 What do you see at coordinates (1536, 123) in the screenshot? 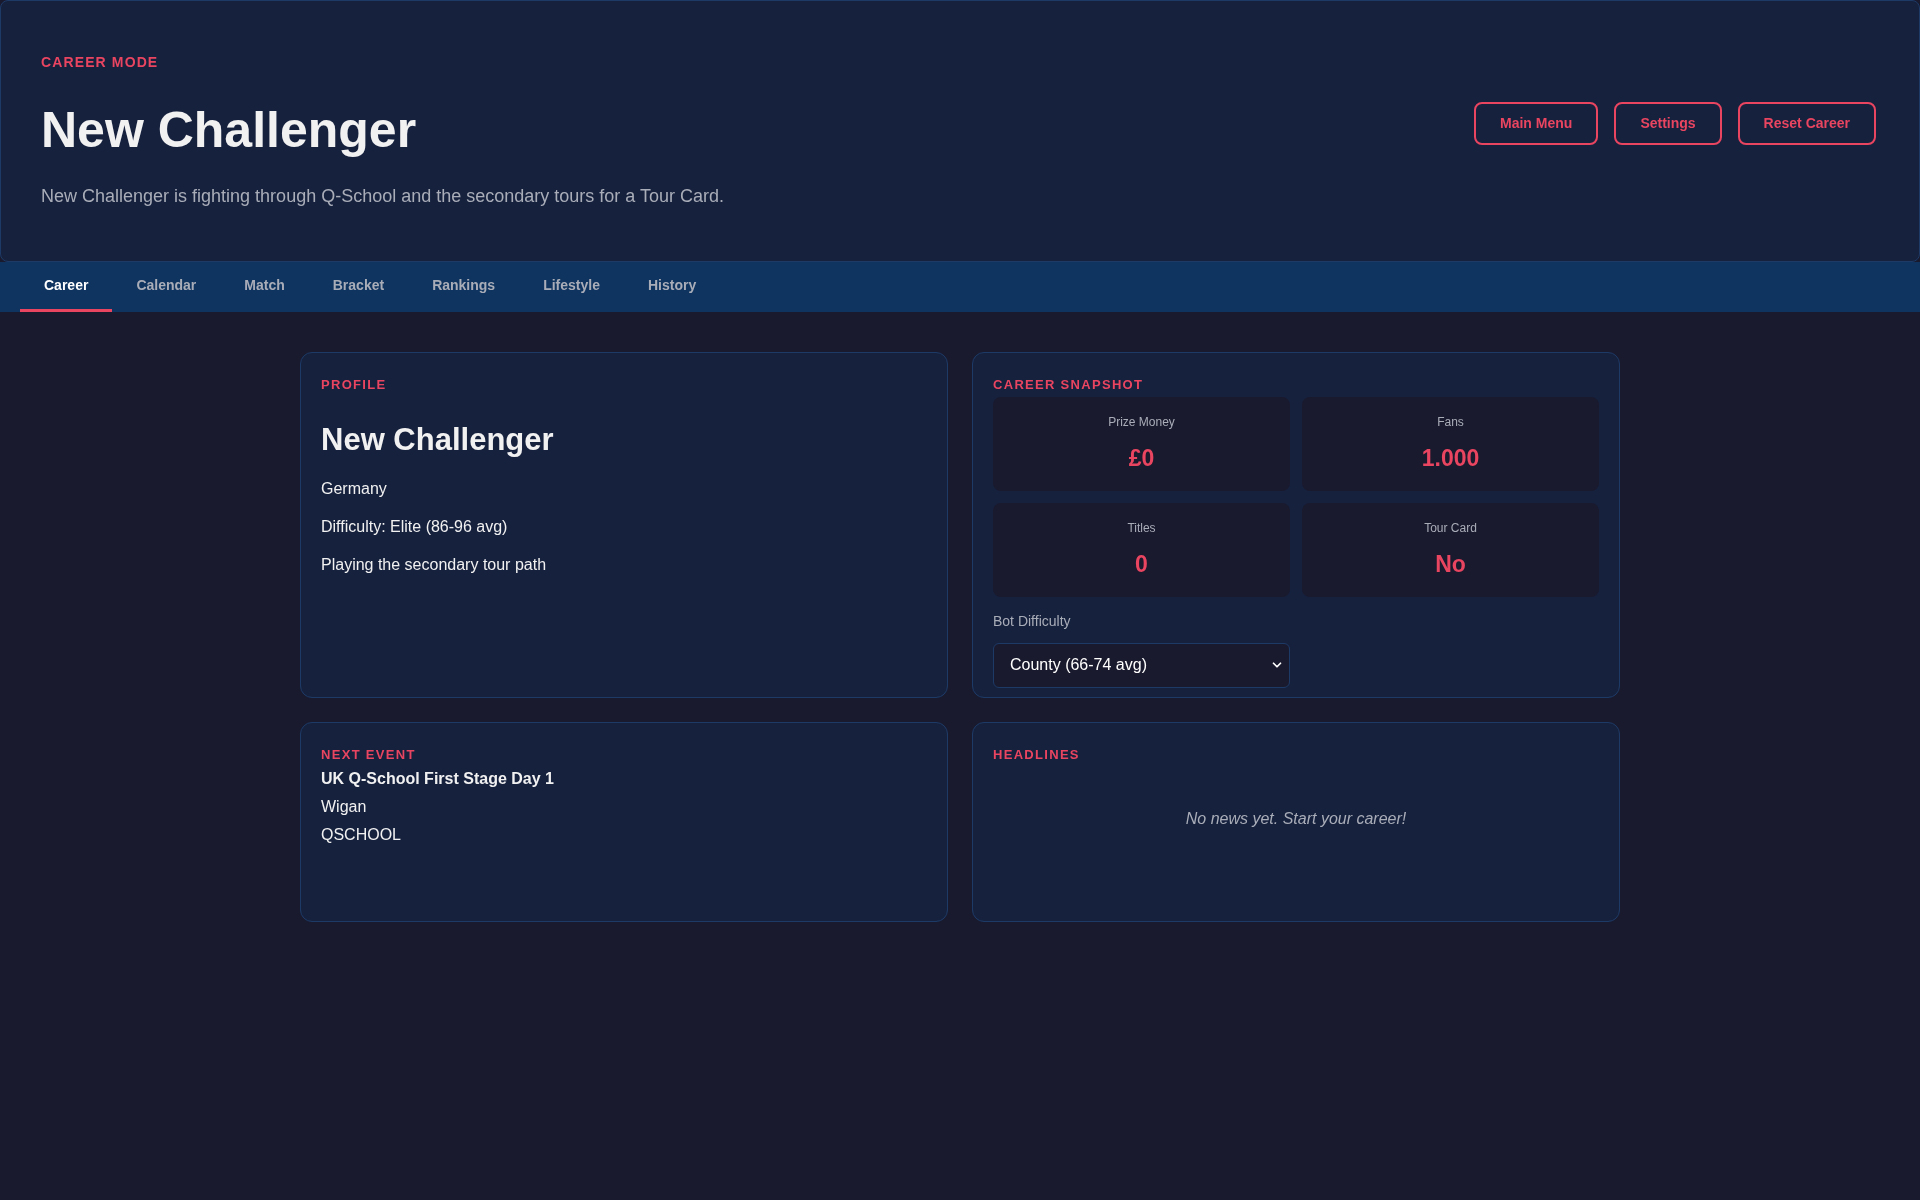
I see `header-button: Main Menu` at bounding box center [1536, 123].